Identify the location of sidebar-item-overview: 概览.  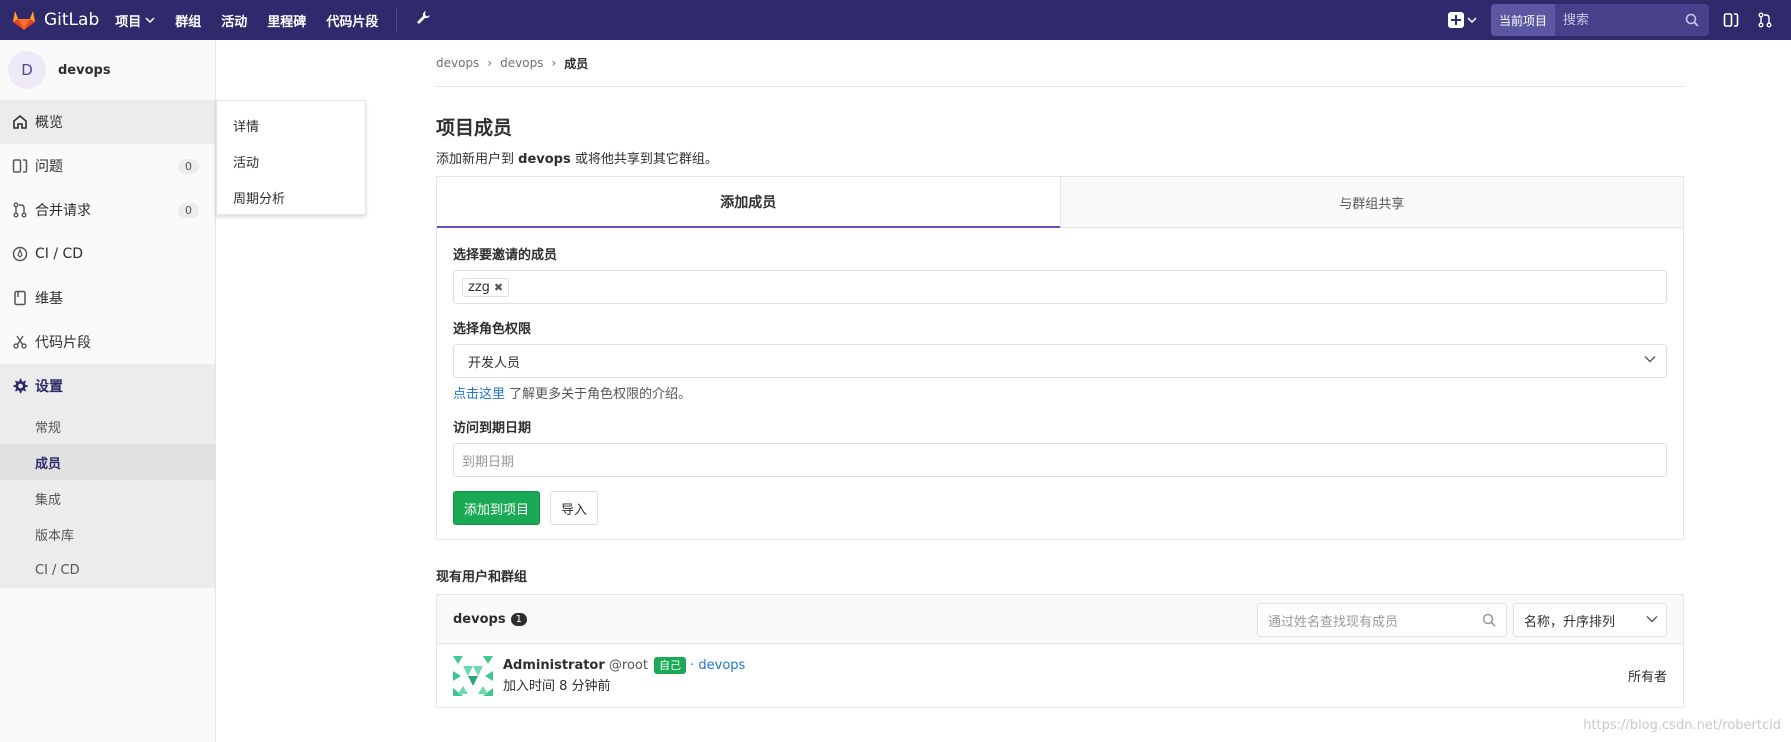
(107, 122).